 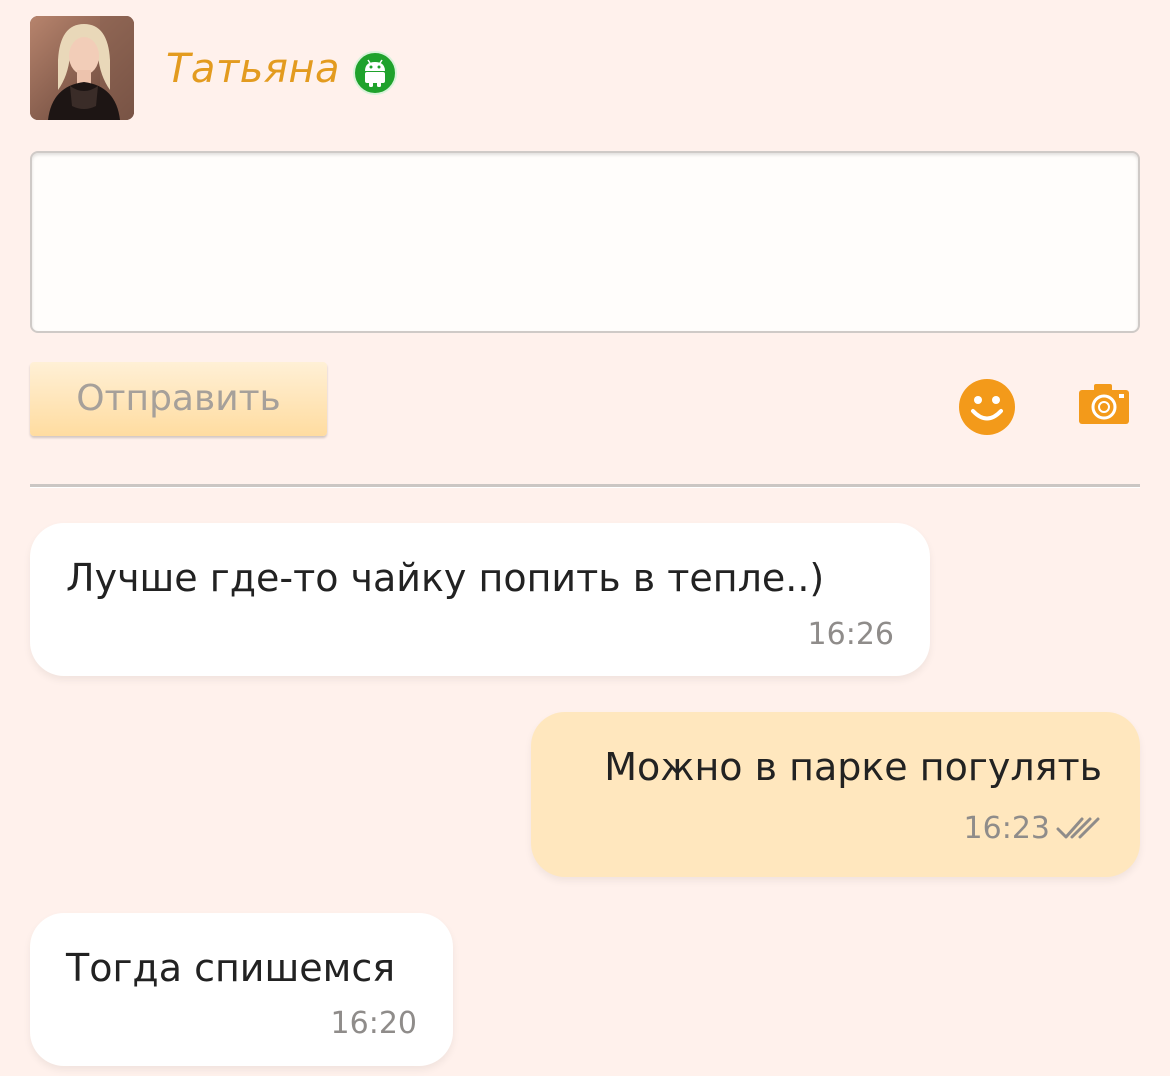 What do you see at coordinates (373, 1023) in the screenshot?
I see `message-time: 16:20` at bounding box center [373, 1023].